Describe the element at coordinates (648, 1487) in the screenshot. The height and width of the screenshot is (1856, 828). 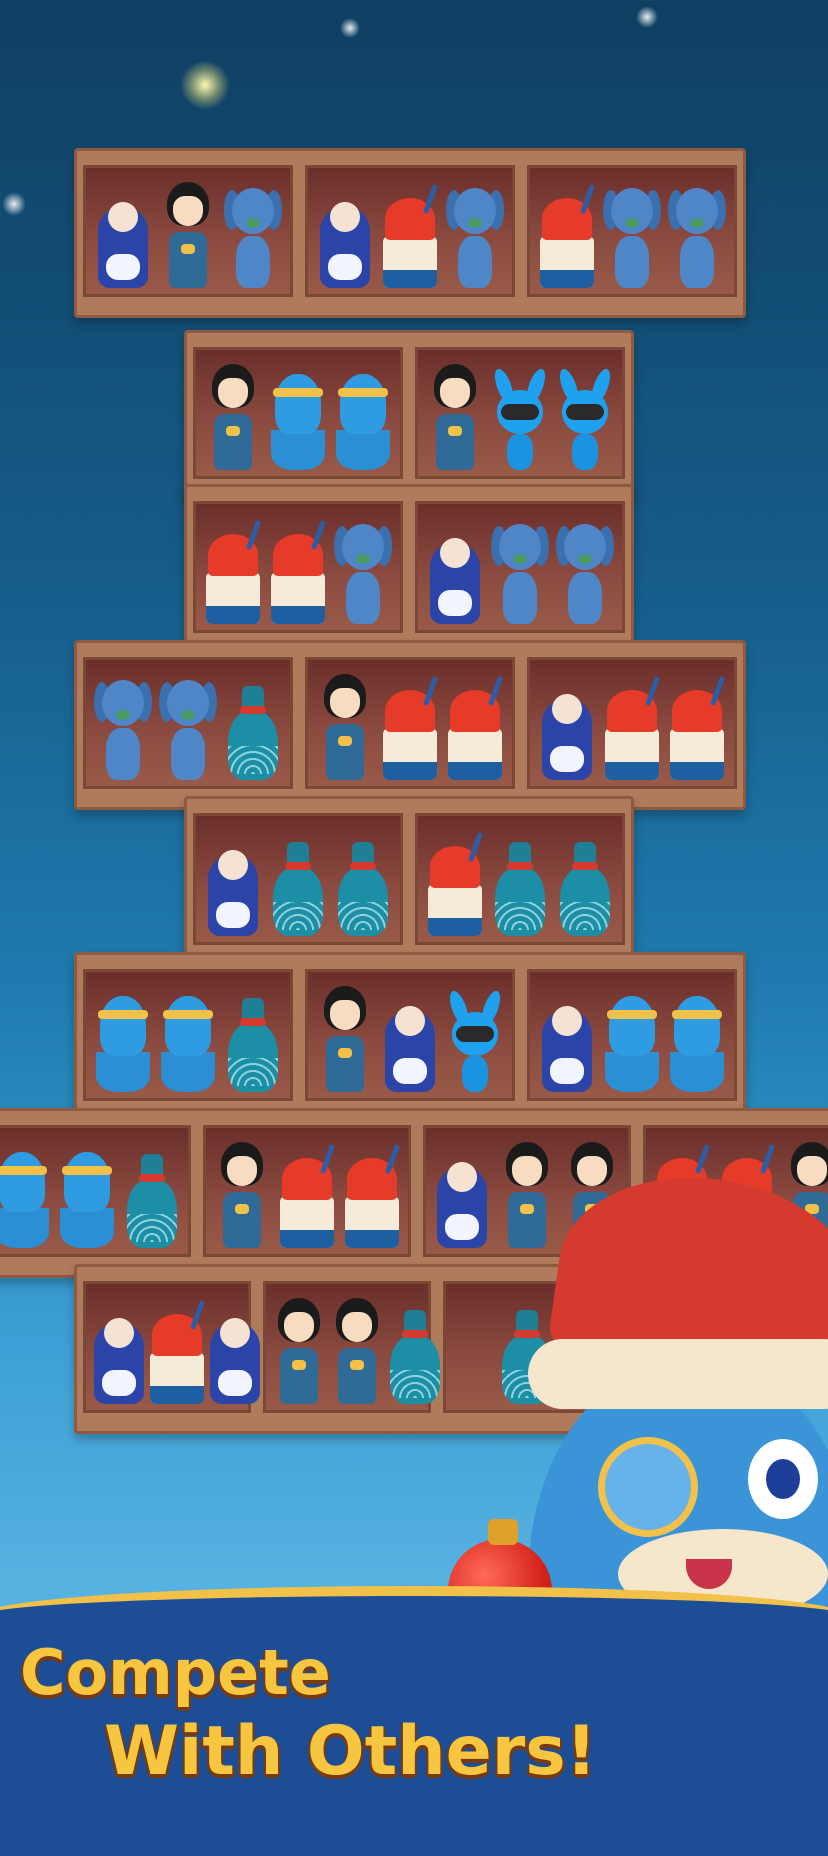
I see `monocle-icon` at that location.